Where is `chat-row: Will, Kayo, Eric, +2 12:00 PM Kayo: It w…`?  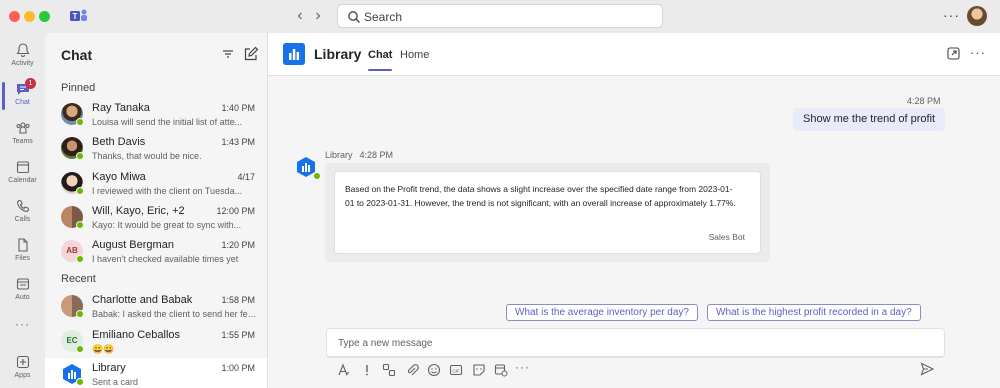
chat-row: Will, Kayo, Eric, +2 12:00 PM Kayo: It w… is located at coordinates (156, 219).